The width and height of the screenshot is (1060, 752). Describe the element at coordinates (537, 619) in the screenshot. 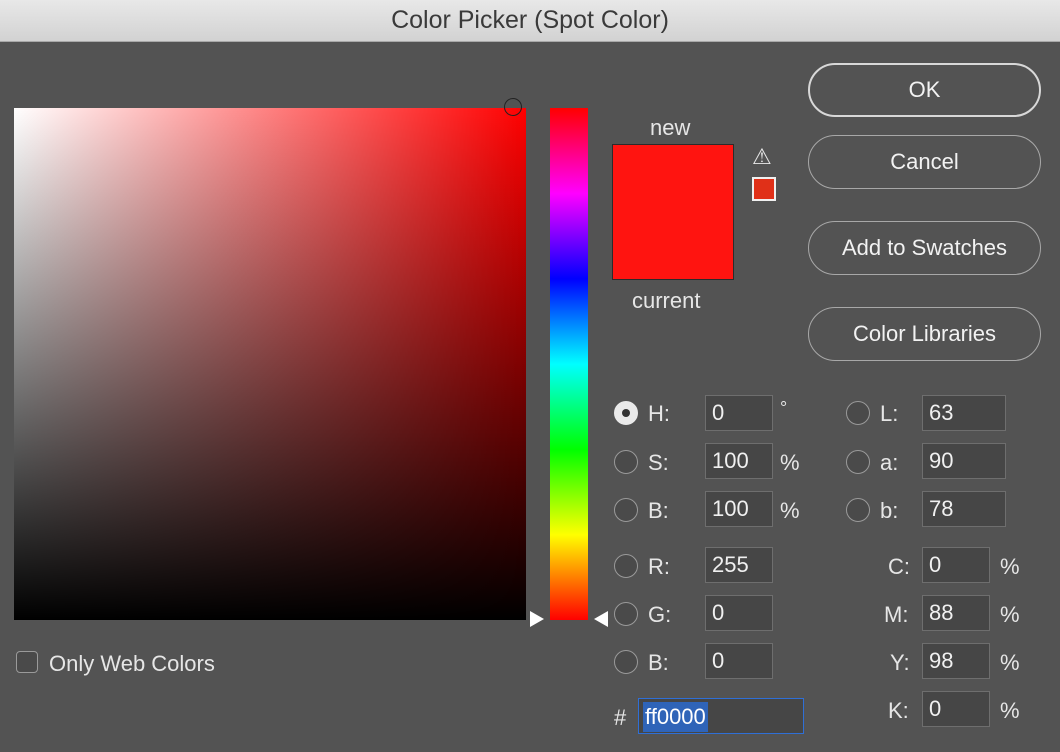

I see `hue-slider-left-handle` at that location.